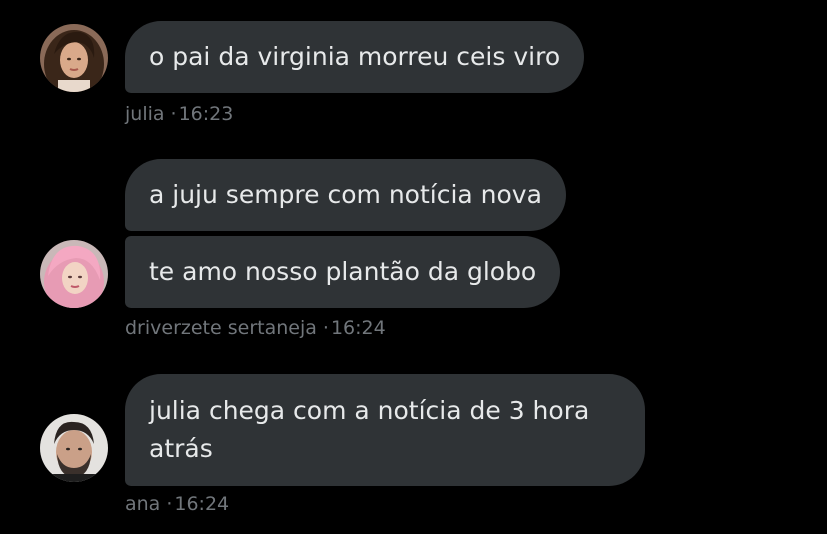 The height and width of the screenshot is (534, 827). What do you see at coordinates (142, 504) in the screenshot?
I see `sender-name: ana` at bounding box center [142, 504].